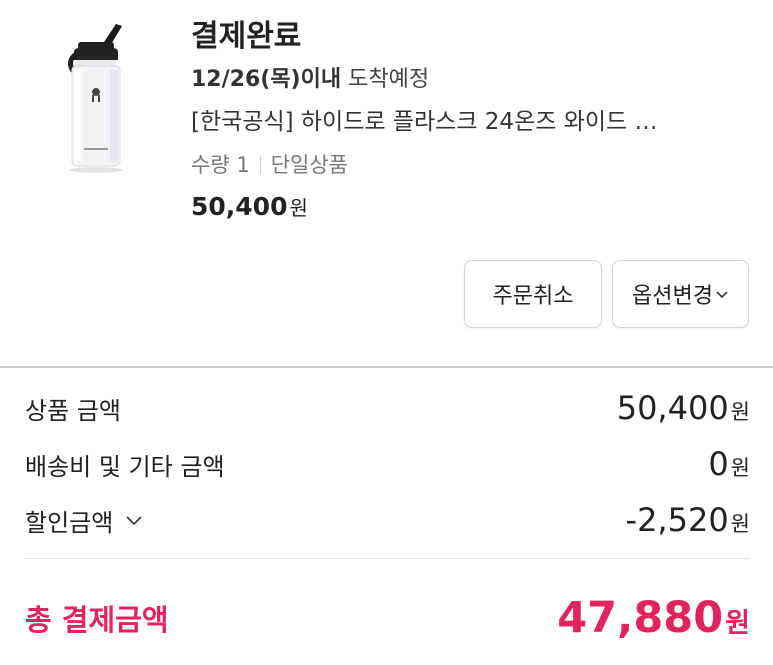  I want to click on delivery-label: 도착예정, so click(389, 79).